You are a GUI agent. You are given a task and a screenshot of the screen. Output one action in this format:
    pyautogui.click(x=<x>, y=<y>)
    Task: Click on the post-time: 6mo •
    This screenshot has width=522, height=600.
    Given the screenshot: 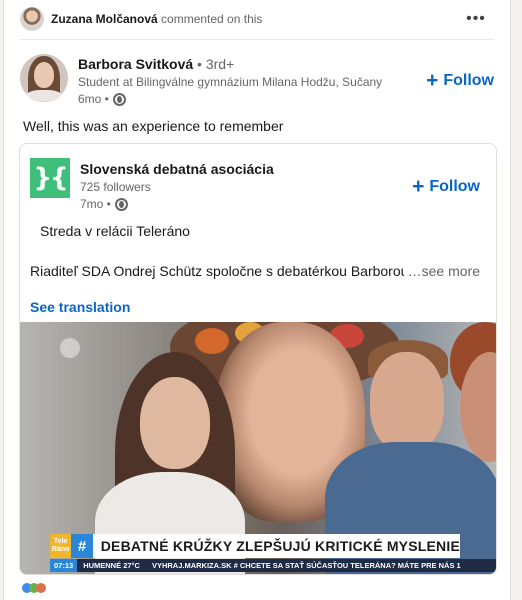 What is the action you would take?
    pyautogui.click(x=93, y=99)
    